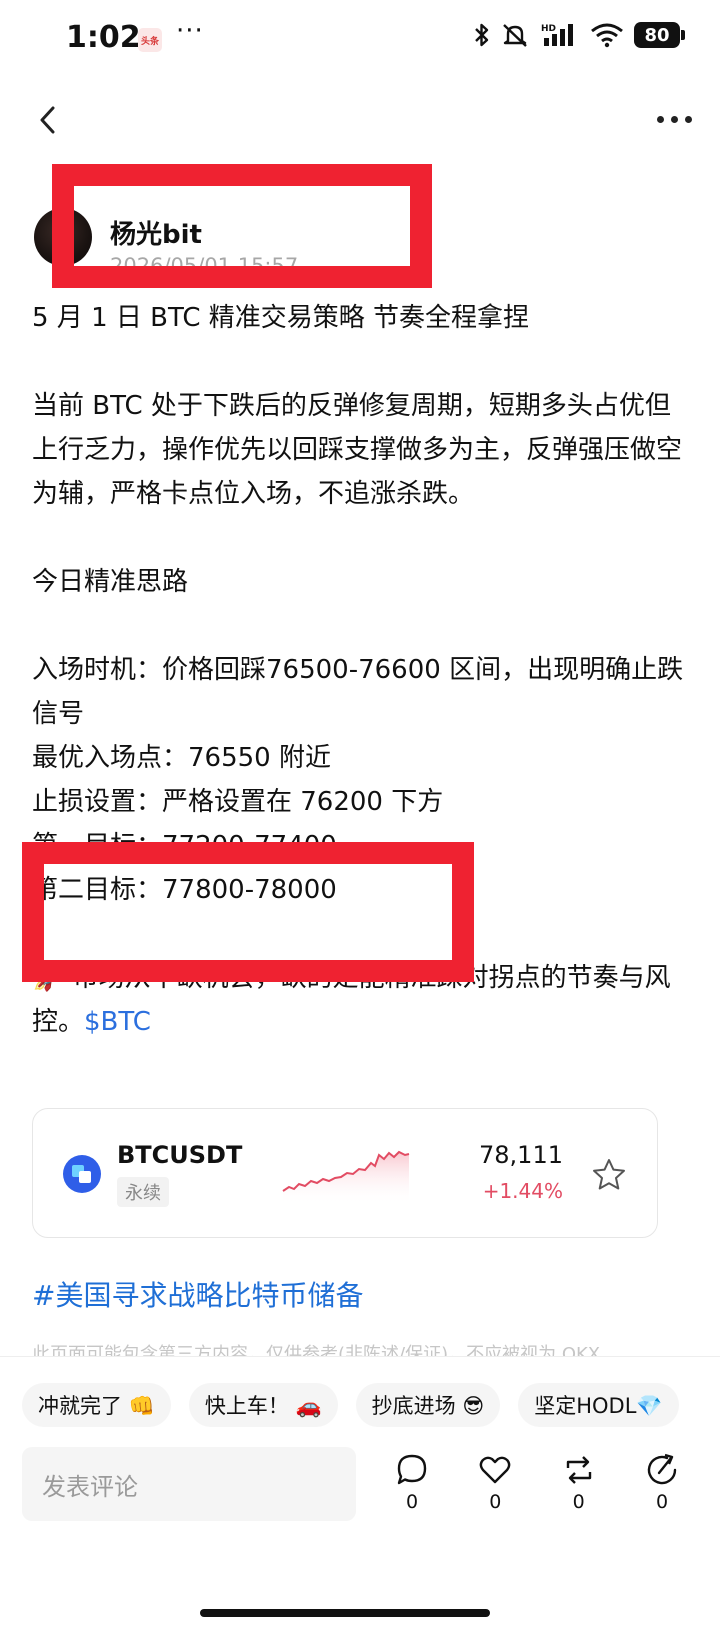 This screenshot has width=720, height=1640. Describe the element at coordinates (117, 1022) in the screenshot. I see `ticker-link: $BTC` at that location.